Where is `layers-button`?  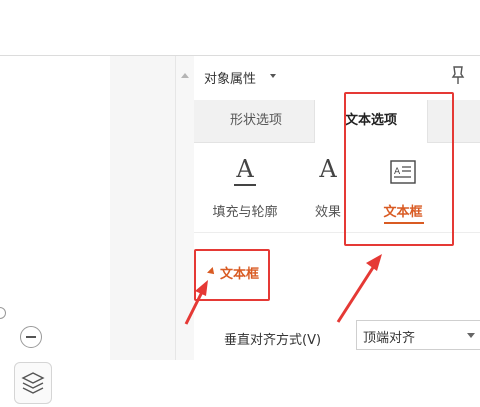 layers-button is located at coordinates (33, 383).